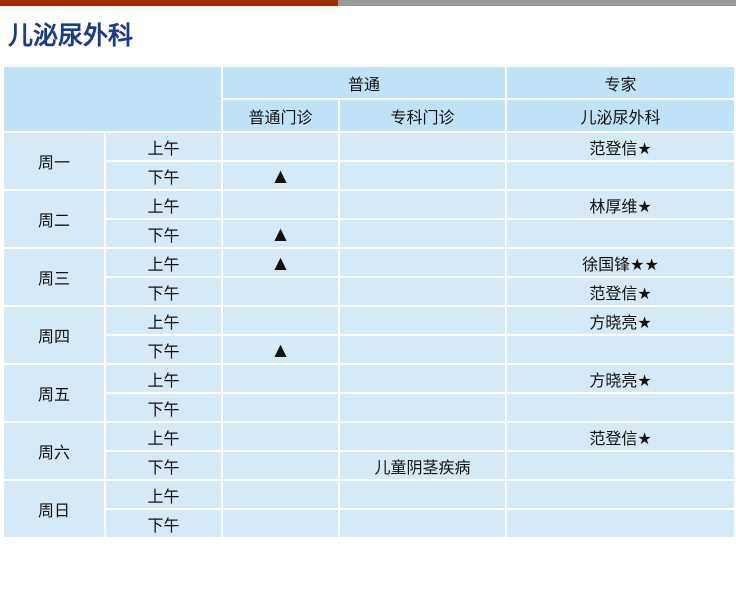 This screenshot has width=736, height=595. Describe the element at coordinates (54, 451) in the screenshot. I see `day-label: 周六` at that location.